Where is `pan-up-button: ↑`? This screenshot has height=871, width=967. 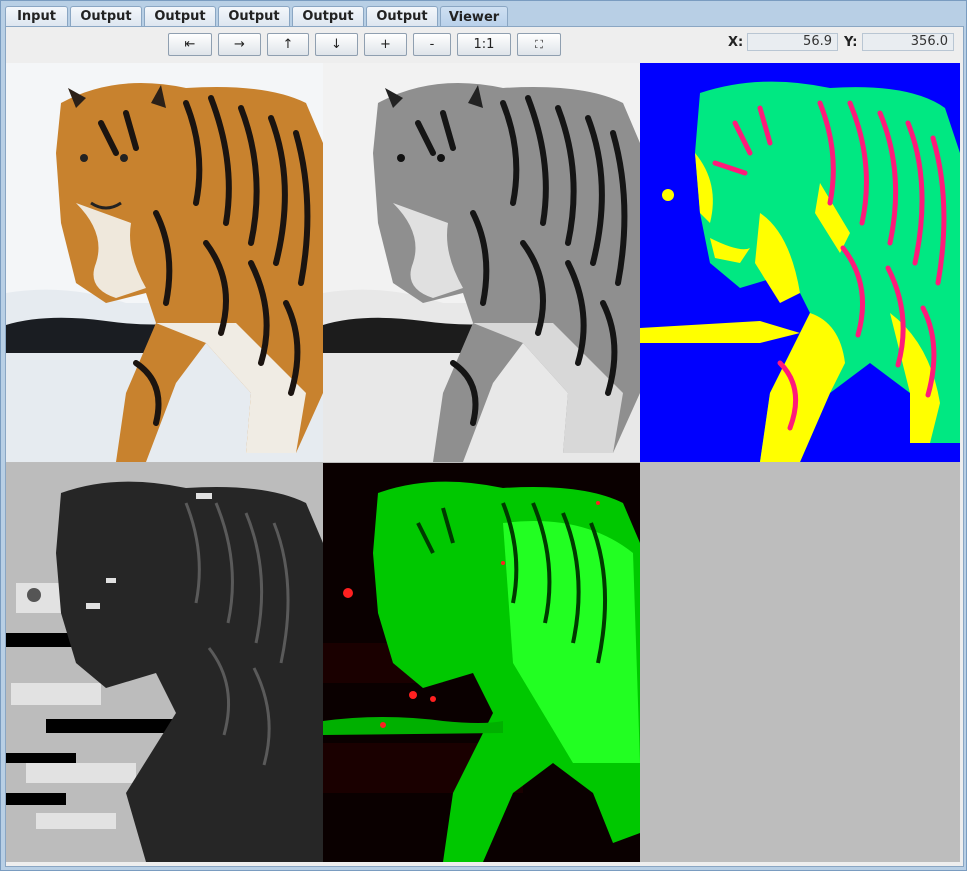
pan-up-button: ↑ is located at coordinates (288, 44).